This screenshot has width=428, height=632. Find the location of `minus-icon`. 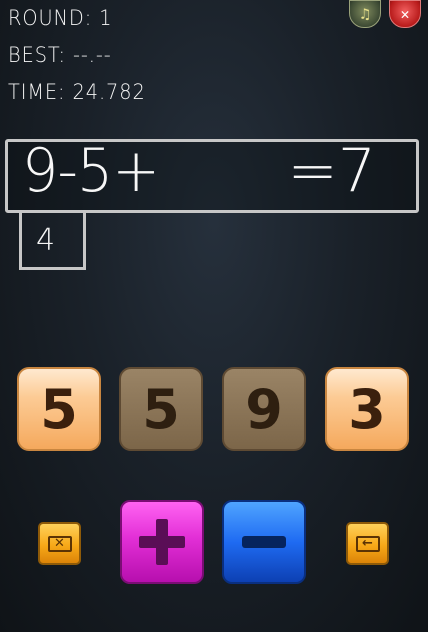

minus-icon is located at coordinates (264, 542).